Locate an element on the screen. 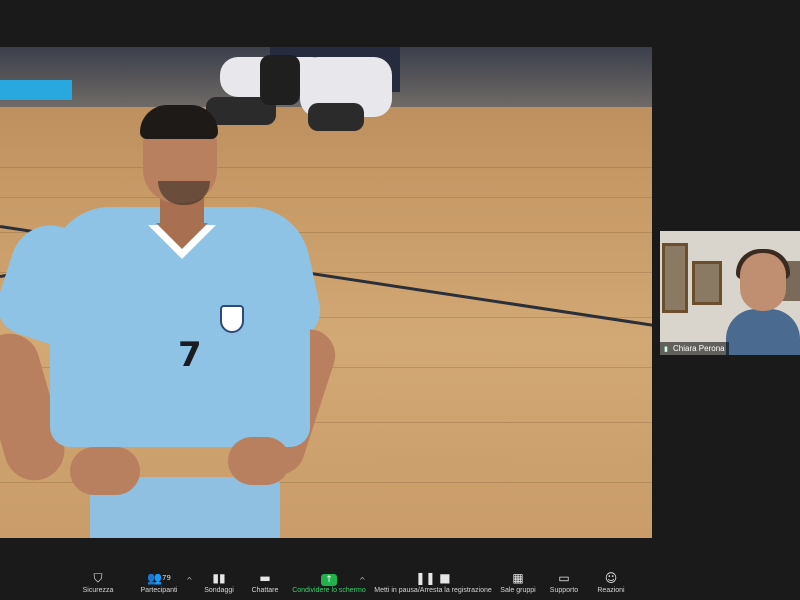 The height and width of the screenshot is (600, 800). breakout-rooms-button: ▦ Sale gruppi is located at coordinates (518, 583).